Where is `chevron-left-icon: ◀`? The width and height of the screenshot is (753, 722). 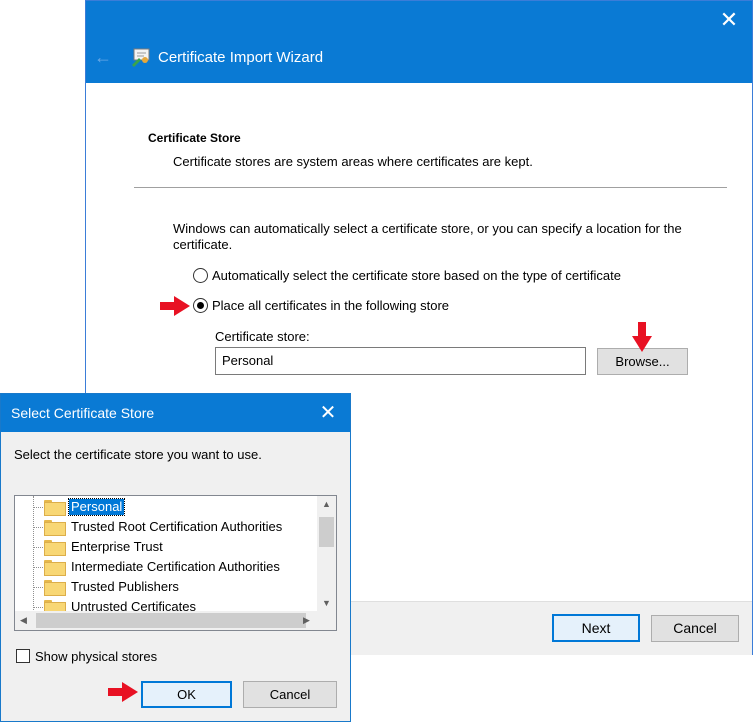
chevron-left-icon: ◀ is located at coordinates (23, 620).